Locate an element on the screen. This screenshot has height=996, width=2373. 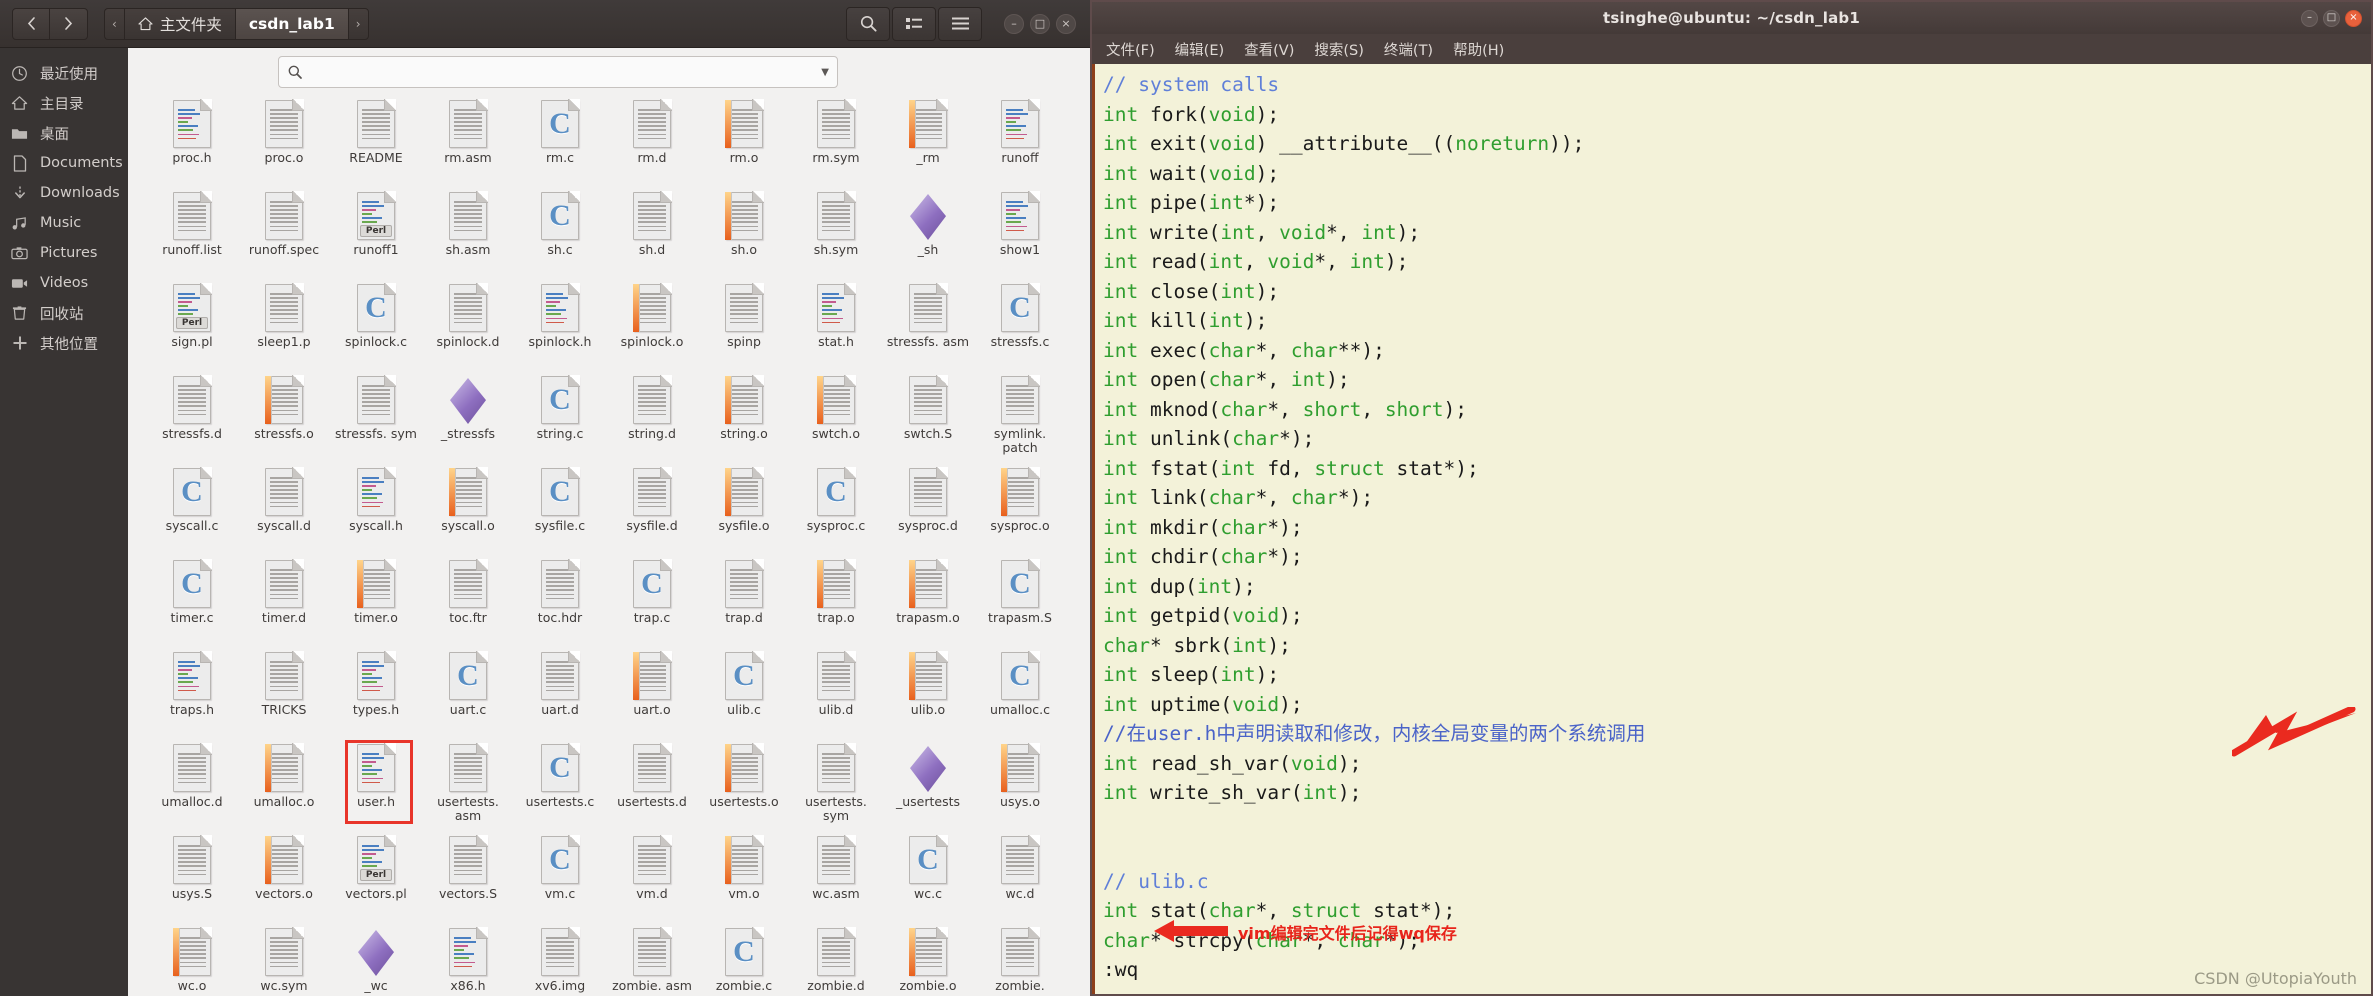
file-item: Ctimer.c is located at coordinates (192, 603).